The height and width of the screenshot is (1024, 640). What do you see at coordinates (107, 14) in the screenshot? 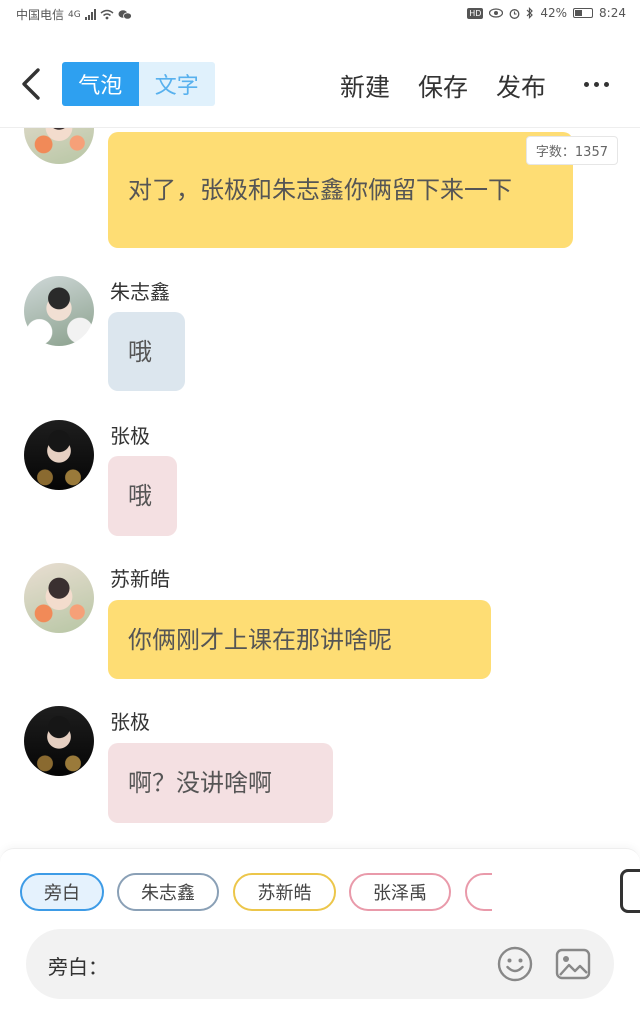
I see `wifi-icon` at bounding box center [107, 14].